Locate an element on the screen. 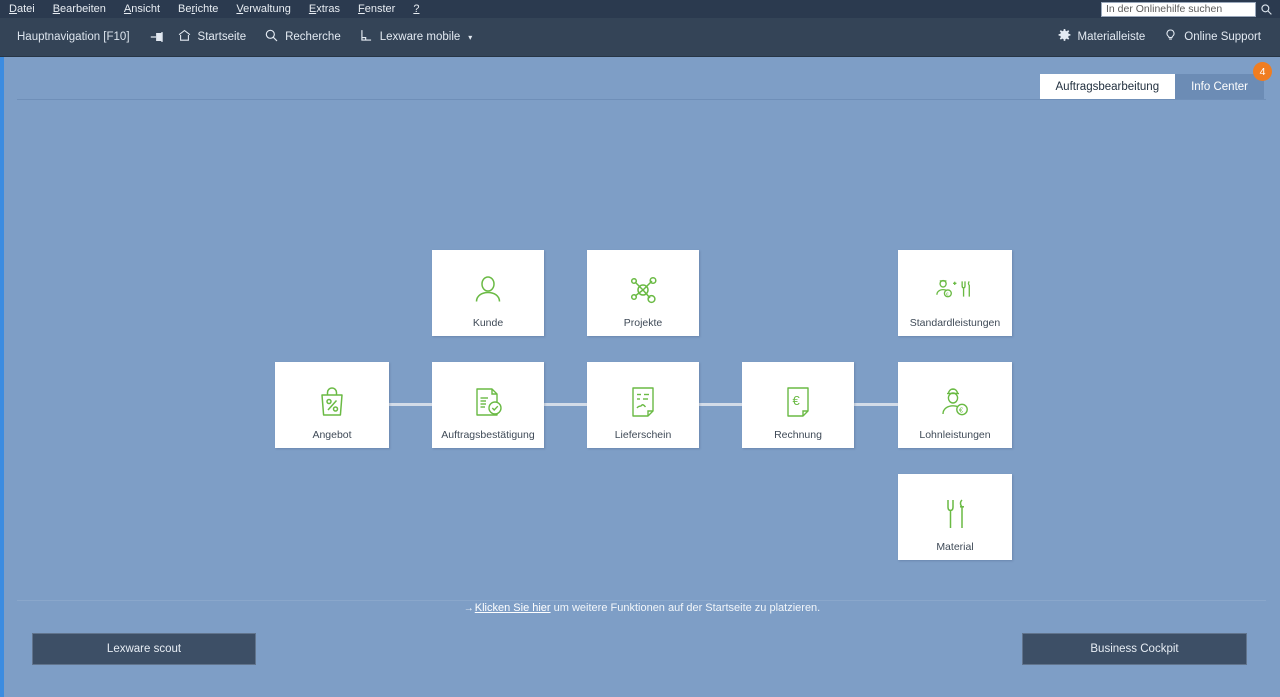  toolbar-right-group: Materialleiste Online Support is located at coordinates (1158, 37).